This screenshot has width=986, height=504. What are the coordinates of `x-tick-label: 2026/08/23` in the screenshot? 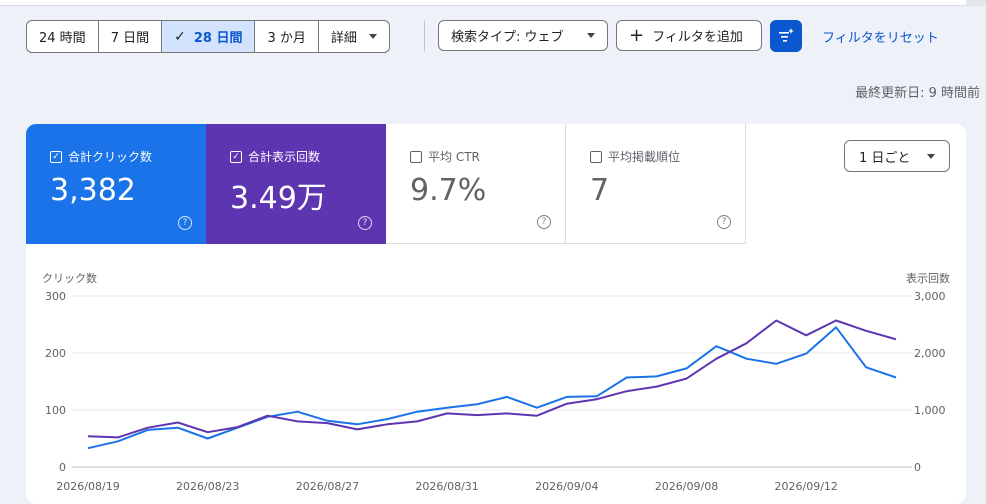 It's located at (207, 486).